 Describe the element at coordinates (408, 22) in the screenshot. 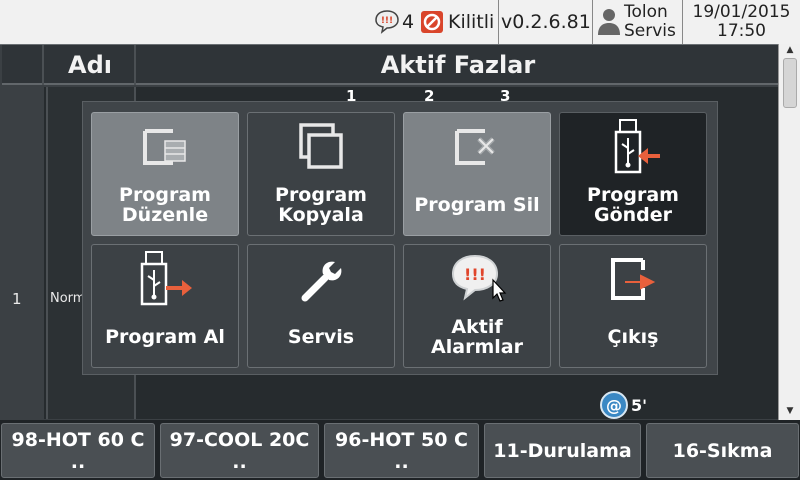

I see `alarm-count: 4` at that location.